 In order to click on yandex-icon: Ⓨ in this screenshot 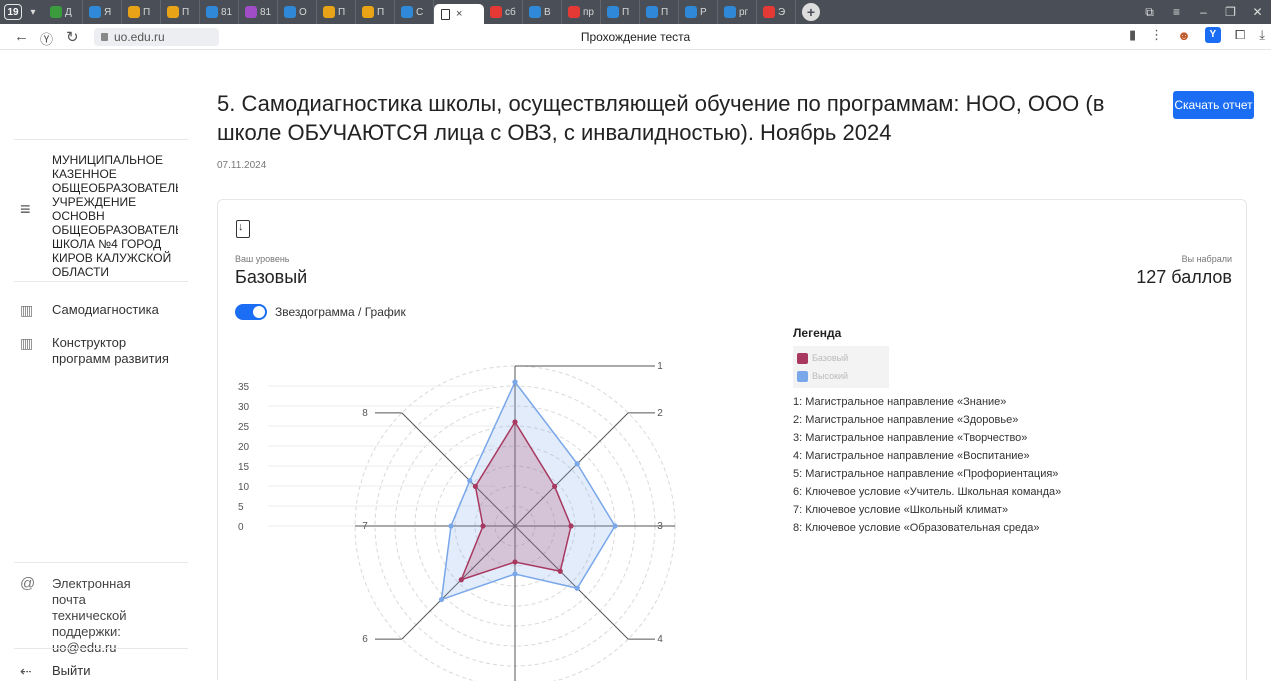, I will do `click(46, 38)`.